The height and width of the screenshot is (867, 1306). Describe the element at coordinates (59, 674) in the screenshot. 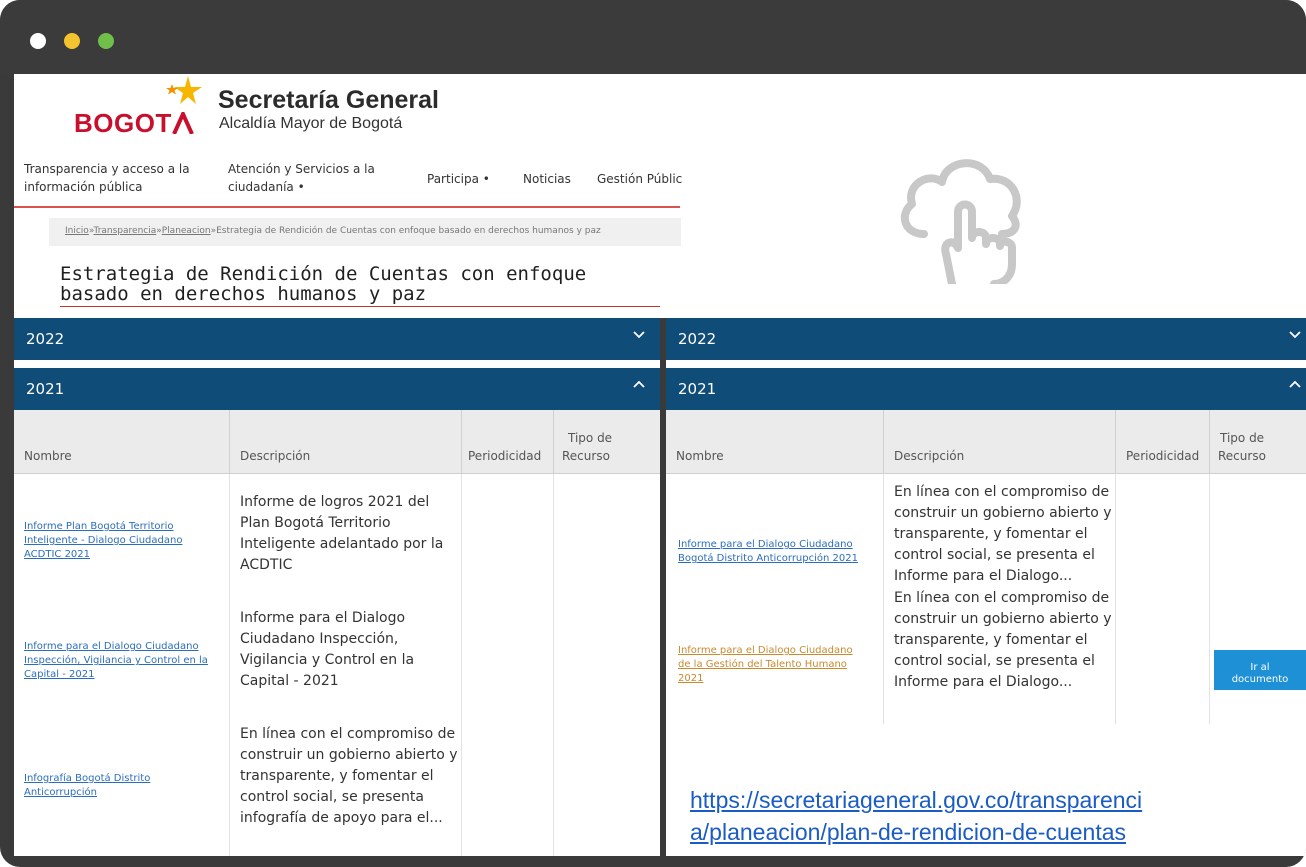

I see `link-line: Capital - 2021` at that location.